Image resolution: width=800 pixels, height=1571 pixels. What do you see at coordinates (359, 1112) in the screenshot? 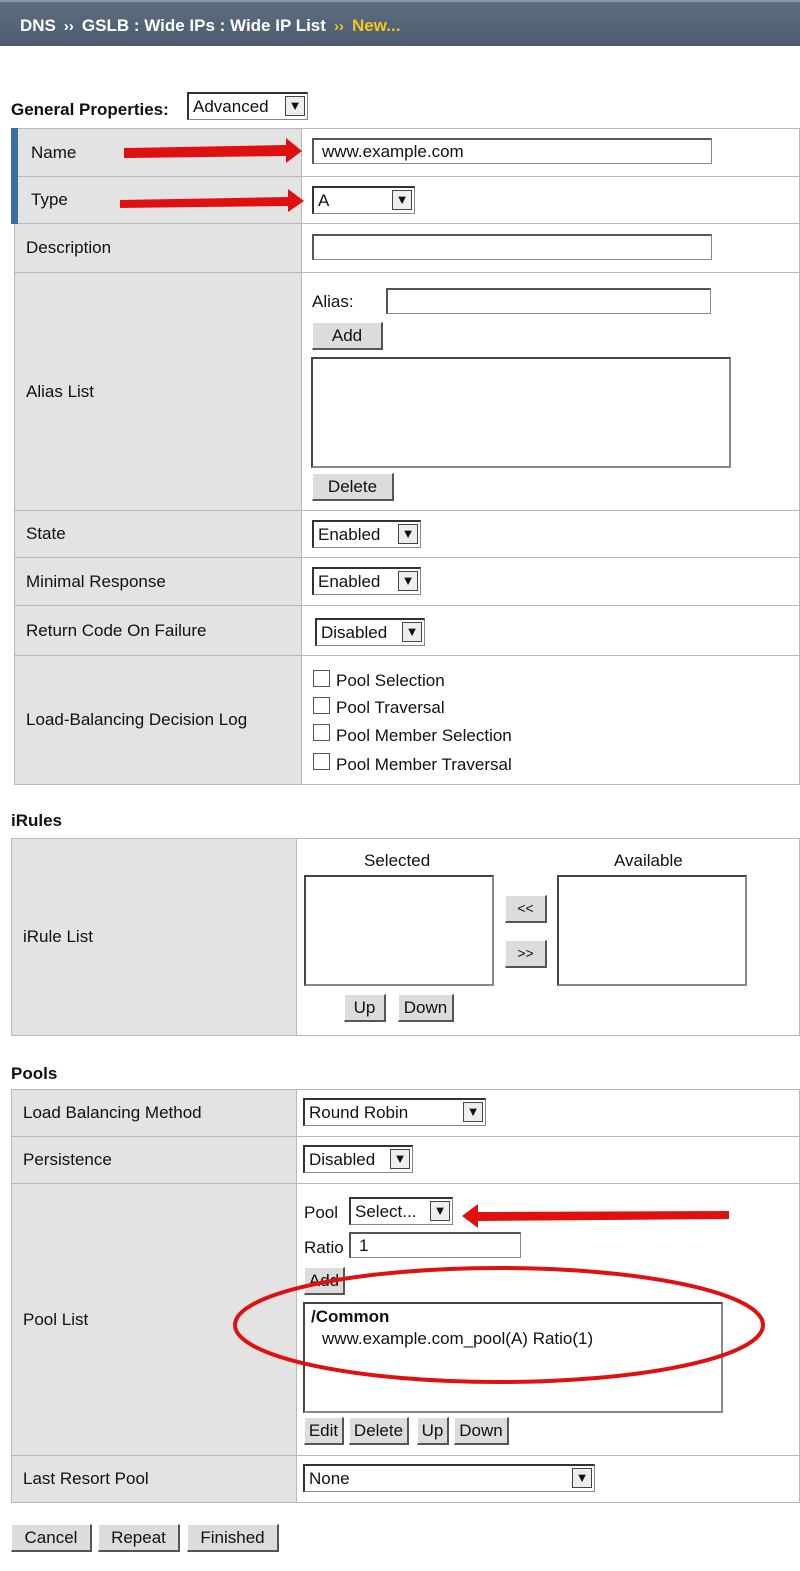
I see `lb-method-value: Round Robin` at bounding box center [359, 1112].